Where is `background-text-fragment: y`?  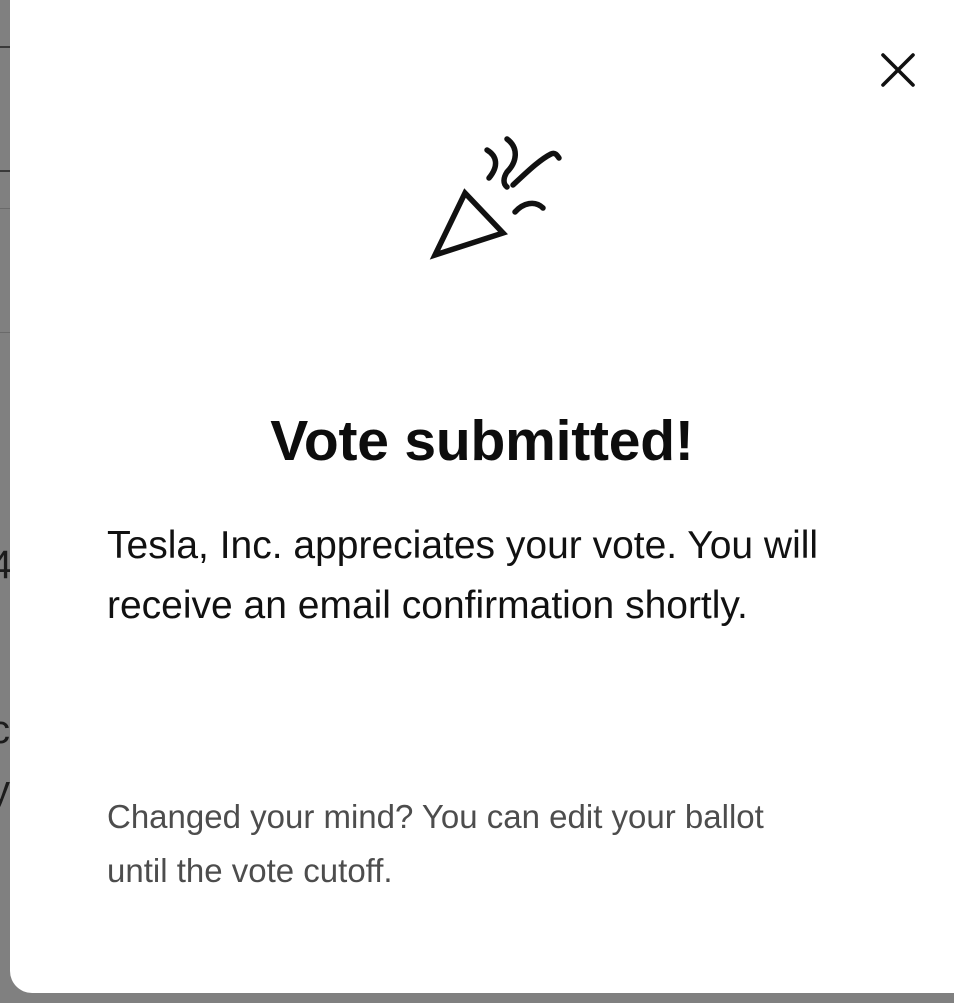
background-text-fragment: y is located at coordinates (5, 790).